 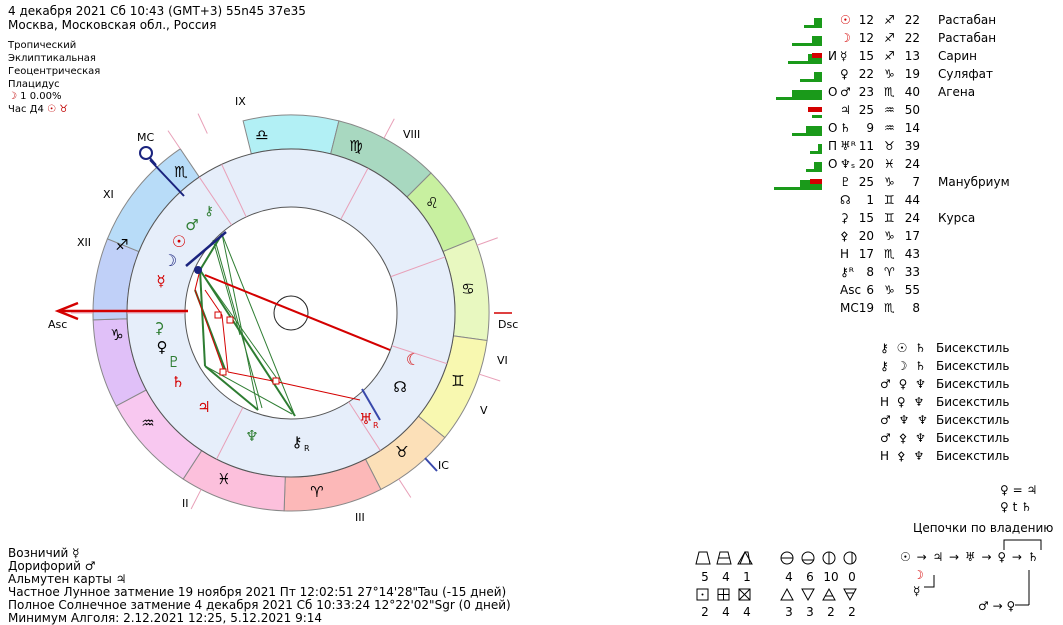 What do you see at coordinates (912, 164) in the screenshot?
I see `planet-minute: 24` at bounding box center [912, 164].